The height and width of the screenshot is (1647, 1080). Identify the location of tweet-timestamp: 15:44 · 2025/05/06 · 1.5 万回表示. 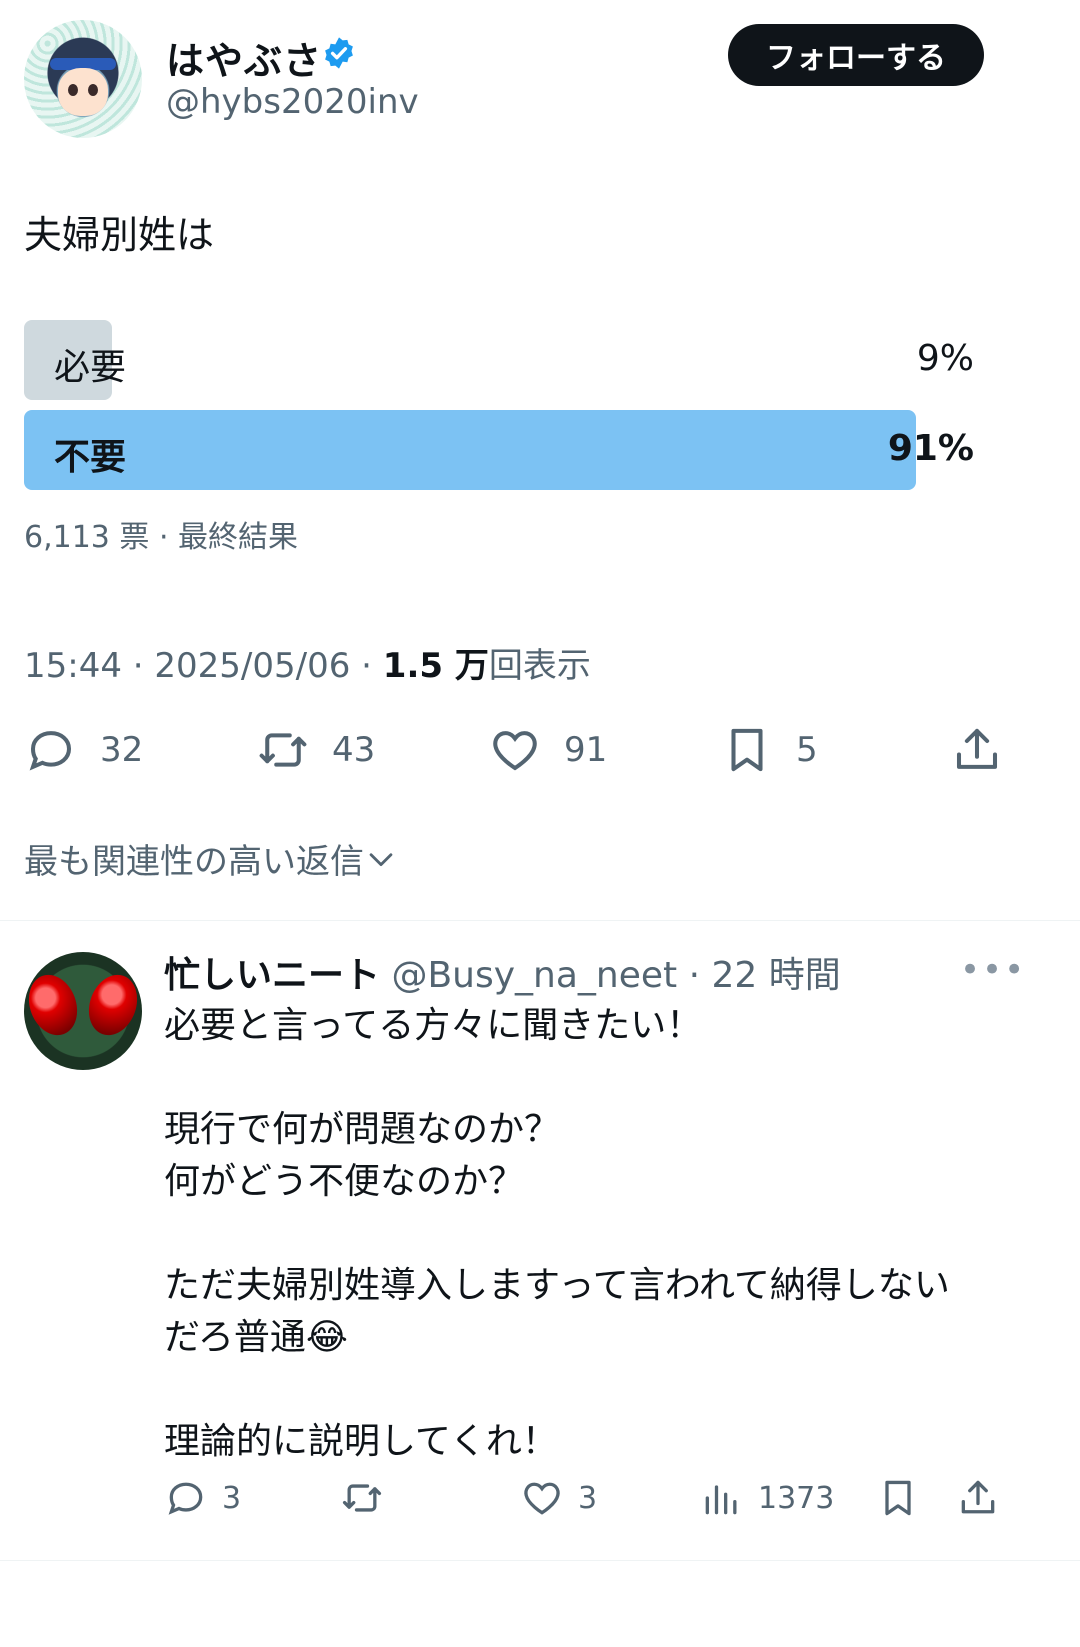
(307, 662).